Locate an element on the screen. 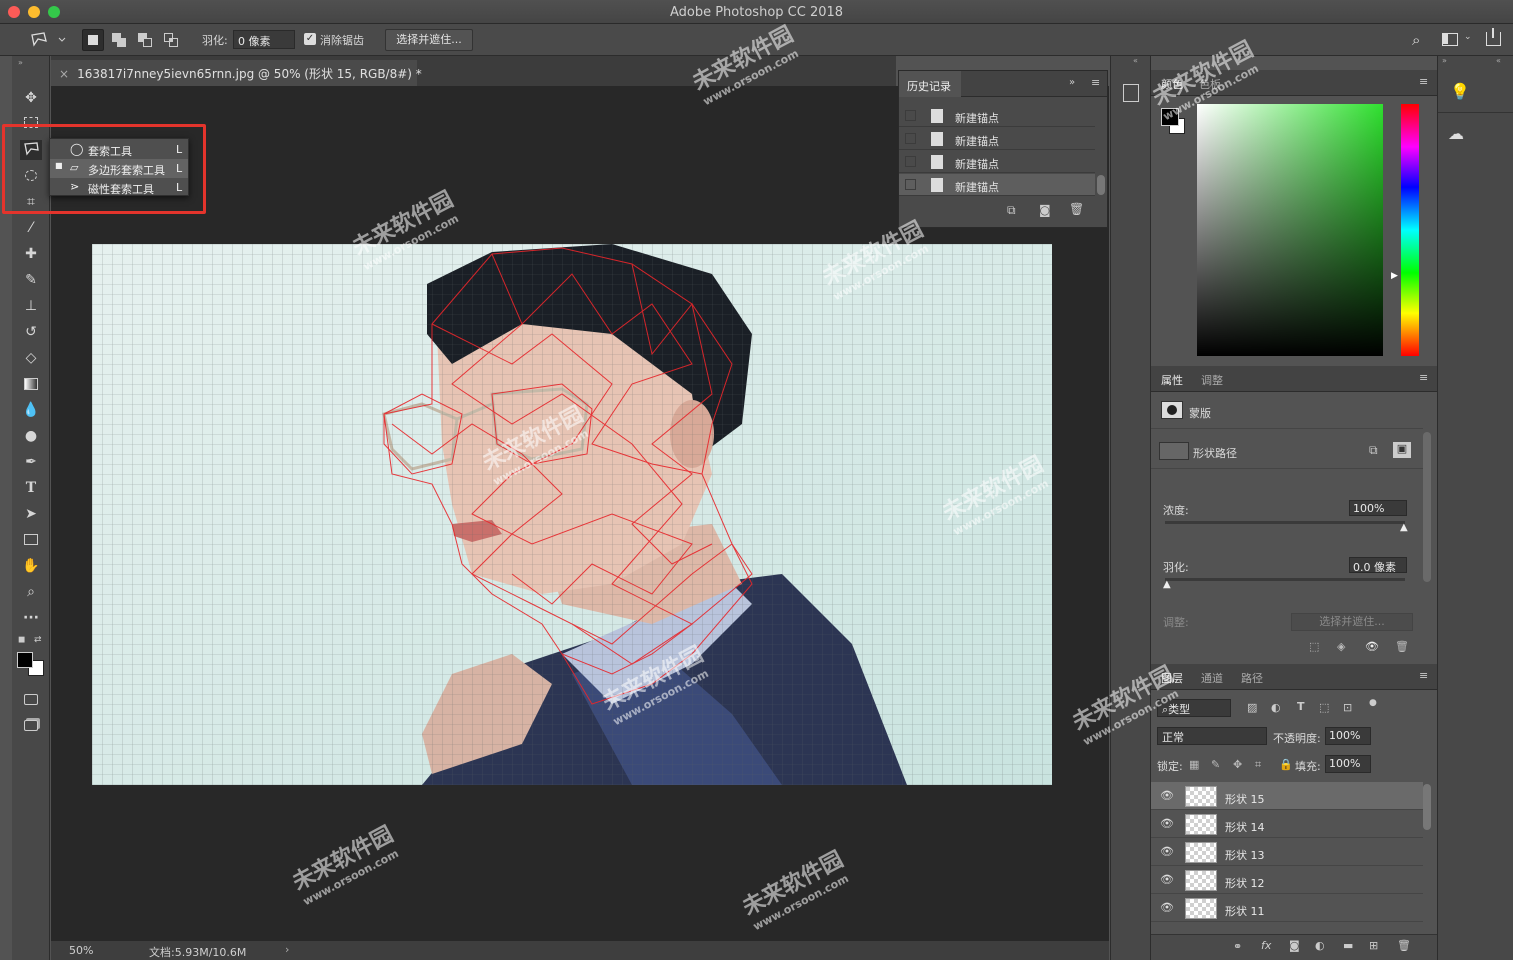 The height and width of the screenshot is (960, 1513). close-tab-icon: × is located at coordinates (64, 74).